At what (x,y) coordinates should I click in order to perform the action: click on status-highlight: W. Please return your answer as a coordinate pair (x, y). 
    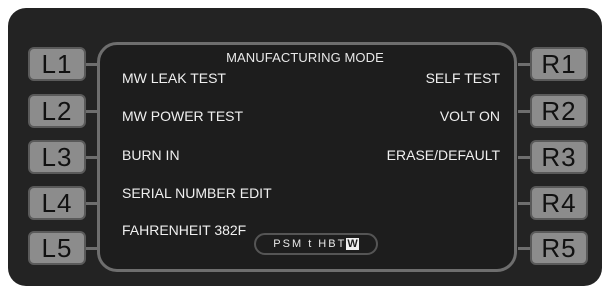
    Looking at the image, I should click on (352, 244).